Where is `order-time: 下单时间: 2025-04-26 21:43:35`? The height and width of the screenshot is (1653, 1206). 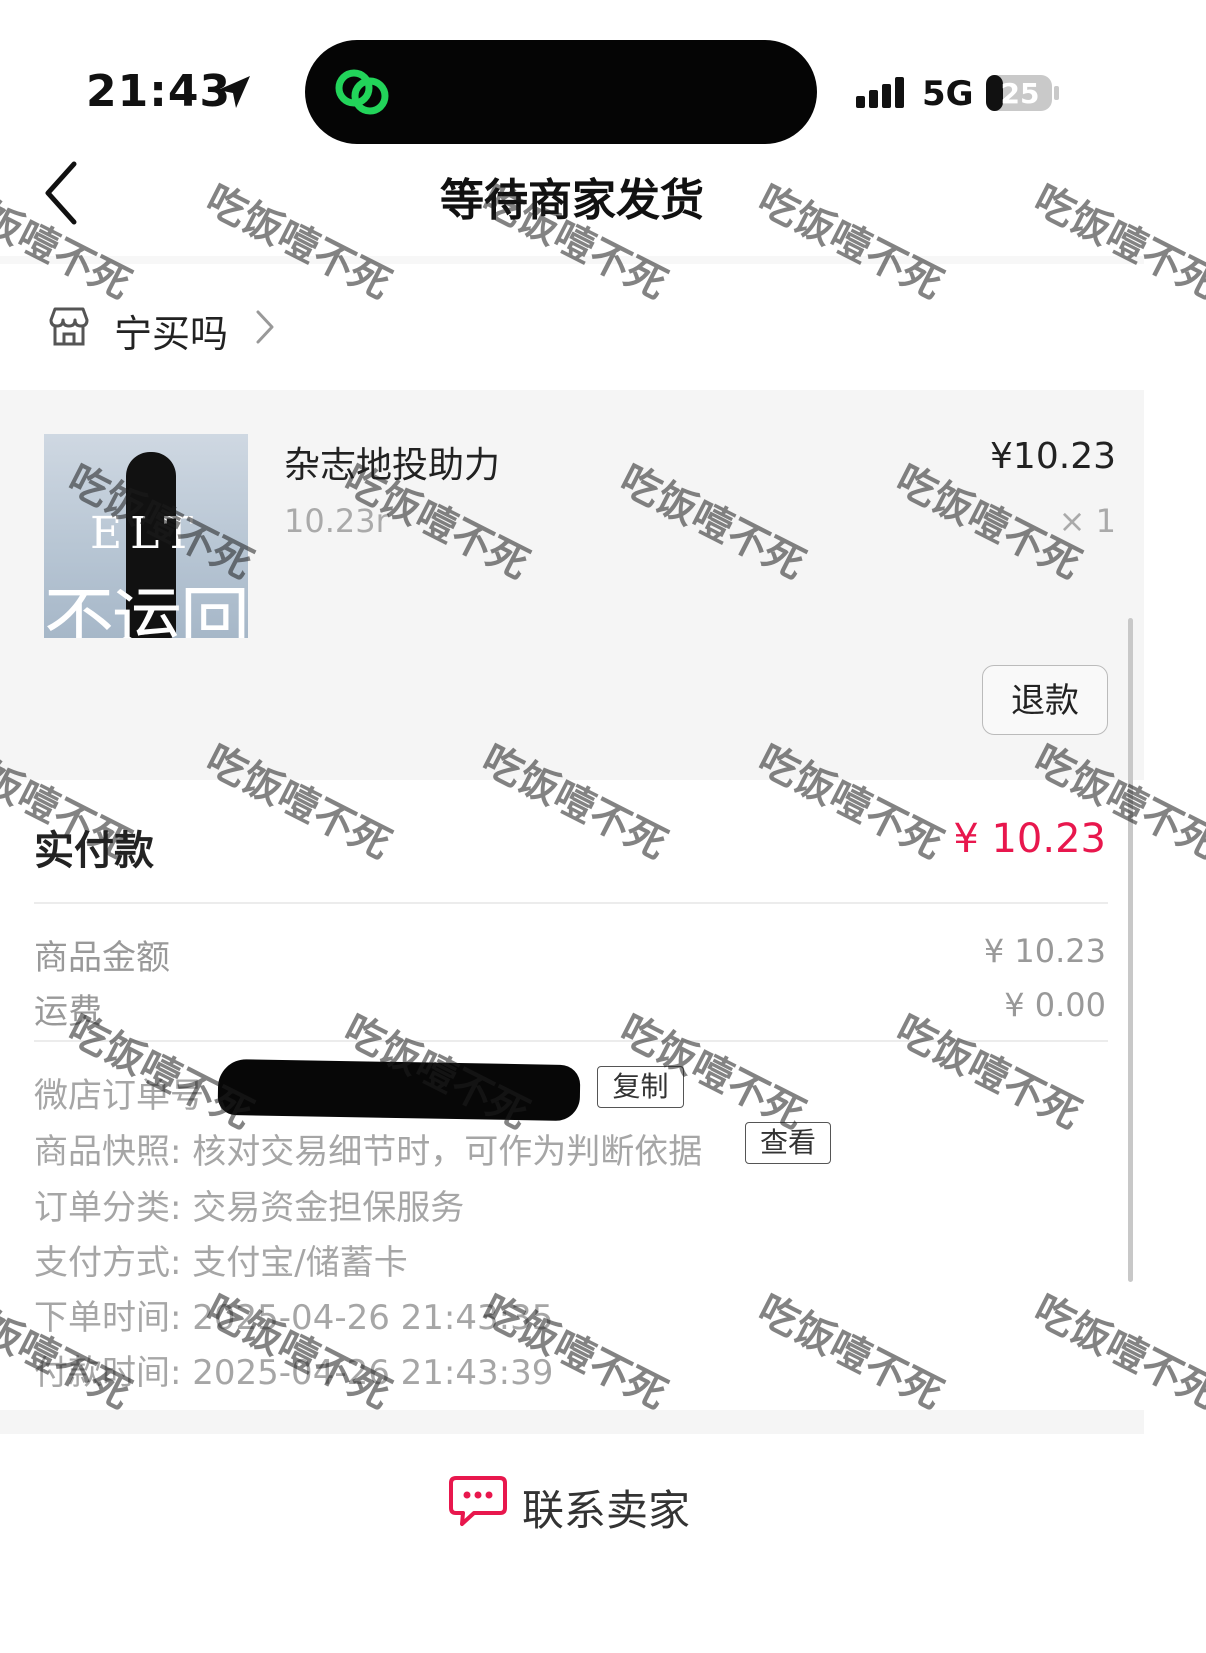
order-time: 下单时间: 2025-04-26 21:43:35 is located at coordinates (294, 1318).